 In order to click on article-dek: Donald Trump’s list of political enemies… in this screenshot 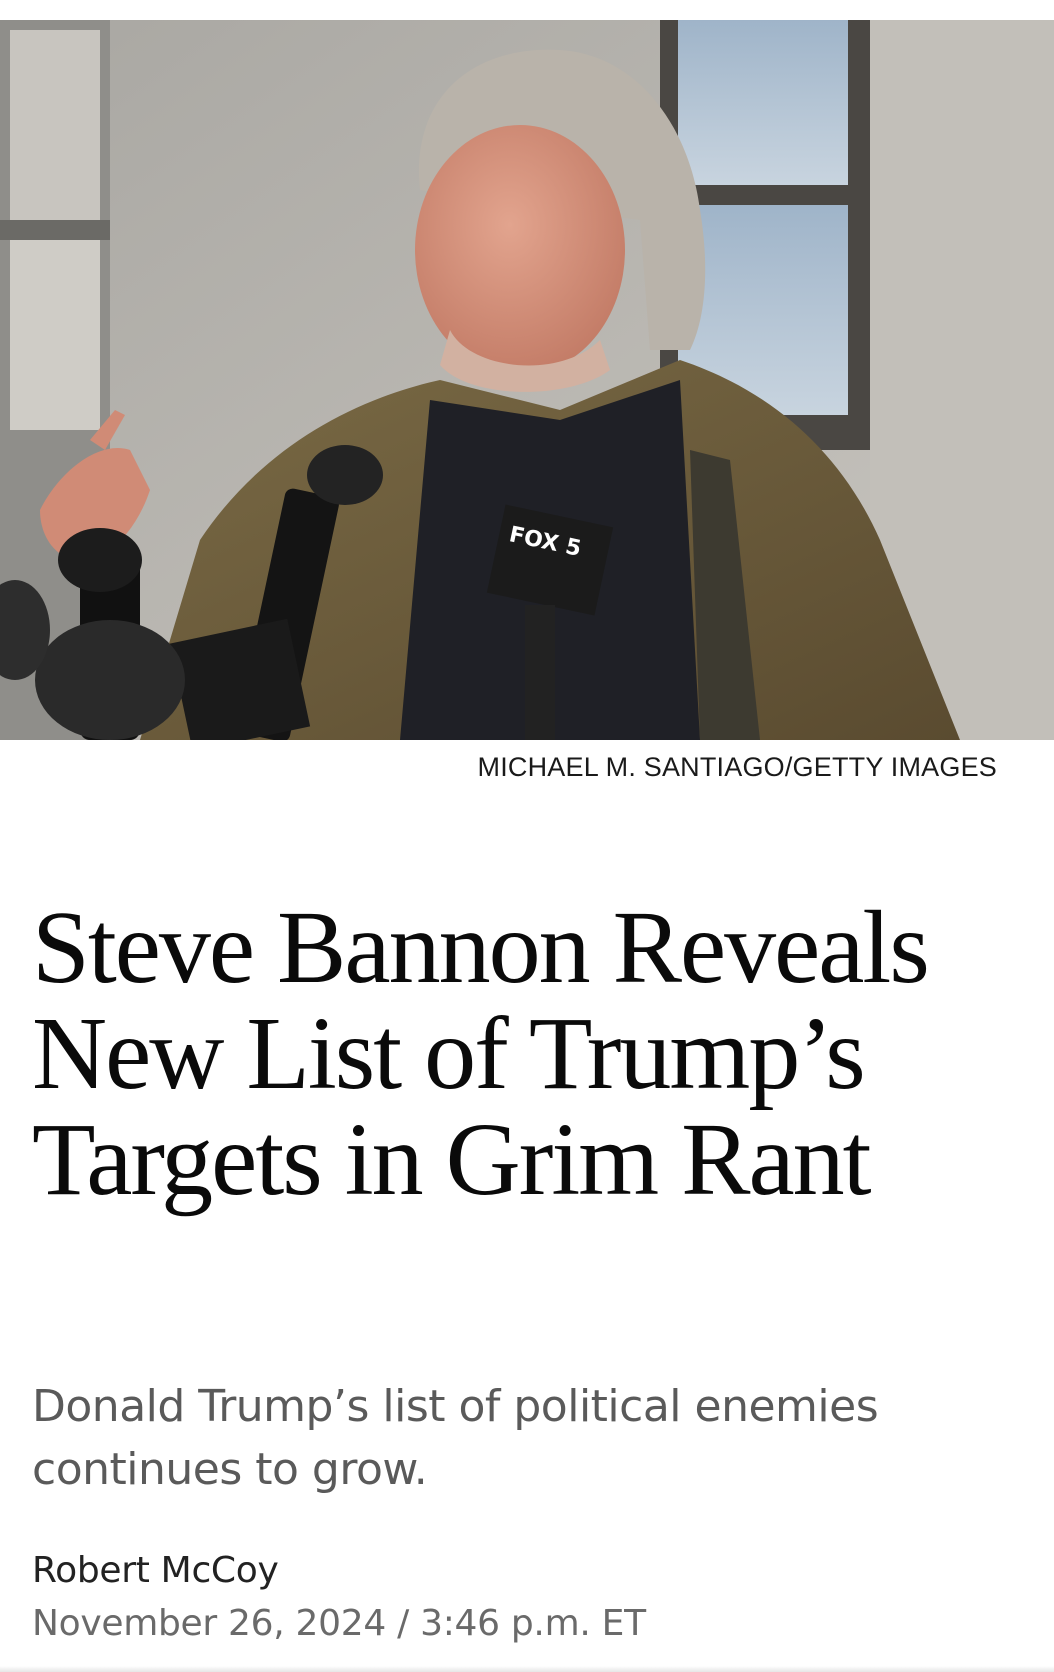, I will do `click(455, 1438)`.